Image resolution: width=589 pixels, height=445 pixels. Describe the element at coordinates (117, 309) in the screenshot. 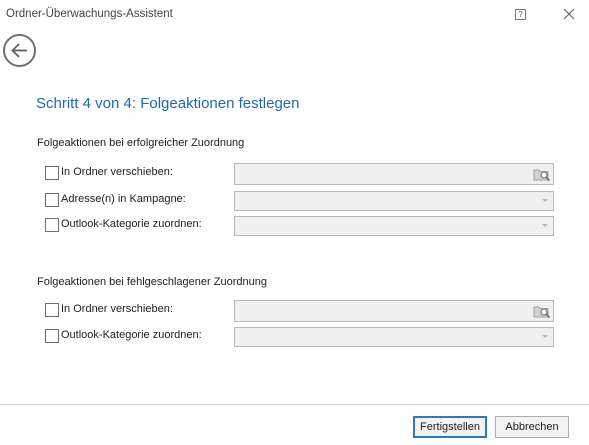

I see `failure-move-folder-label: In Ordner verschieben:` at that location.